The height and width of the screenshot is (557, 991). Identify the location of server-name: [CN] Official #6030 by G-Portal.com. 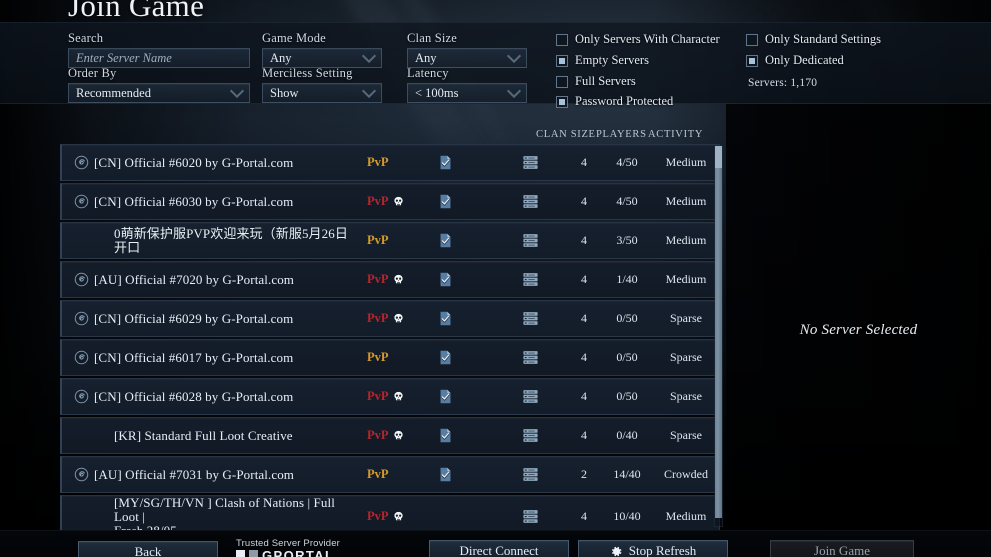
(194, 201).